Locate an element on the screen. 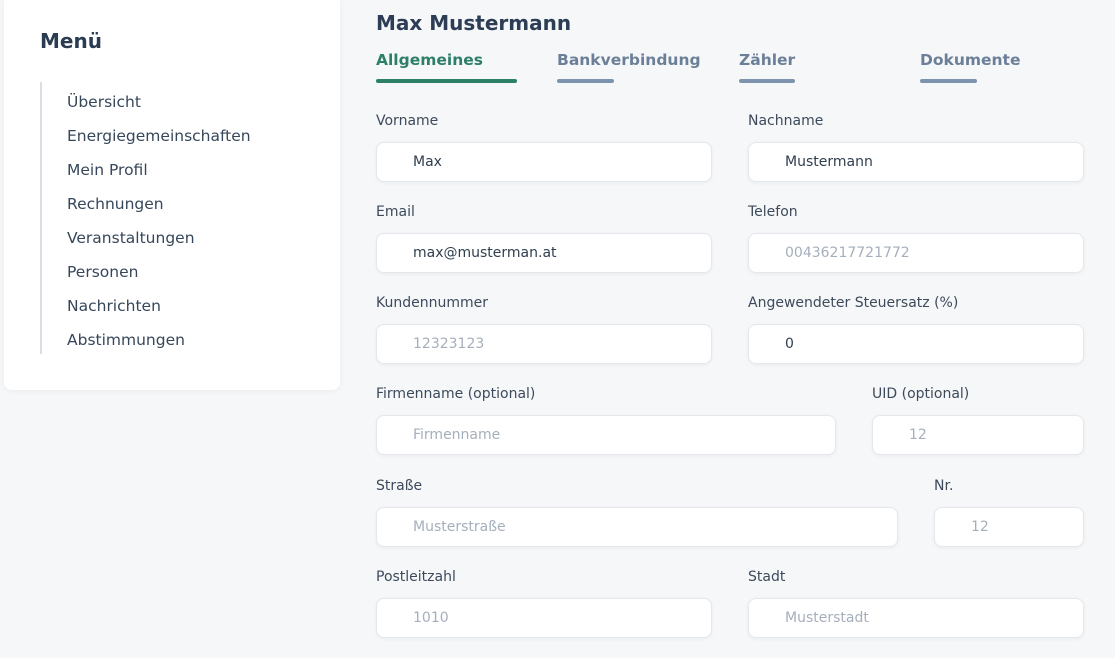 This screenshot has width=1115, height=658. tab-bankverbindung-indicator is located at coordinates (585, 81).